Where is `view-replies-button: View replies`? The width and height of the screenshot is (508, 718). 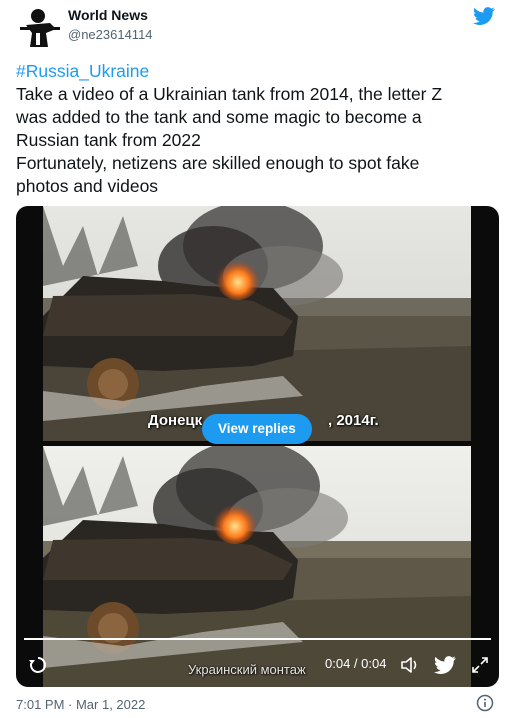 view-replies-button: View replies is located at coordinates (257, 429).